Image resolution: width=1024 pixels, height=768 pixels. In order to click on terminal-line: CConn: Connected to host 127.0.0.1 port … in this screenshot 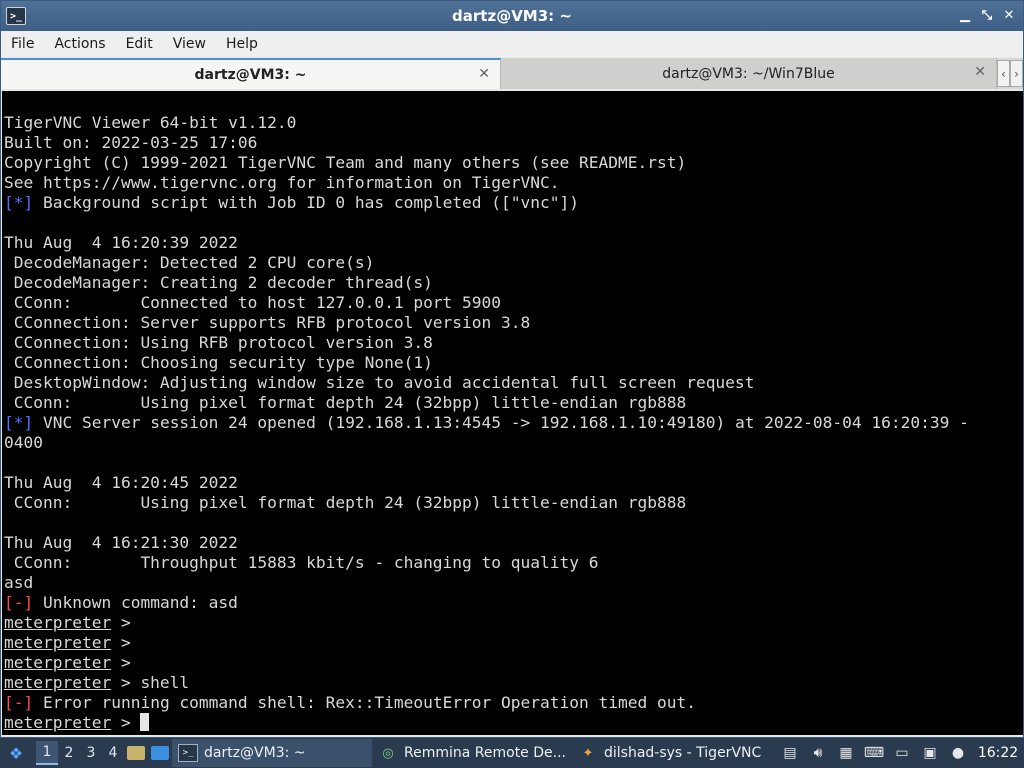, I will do `click(513, 303)`.